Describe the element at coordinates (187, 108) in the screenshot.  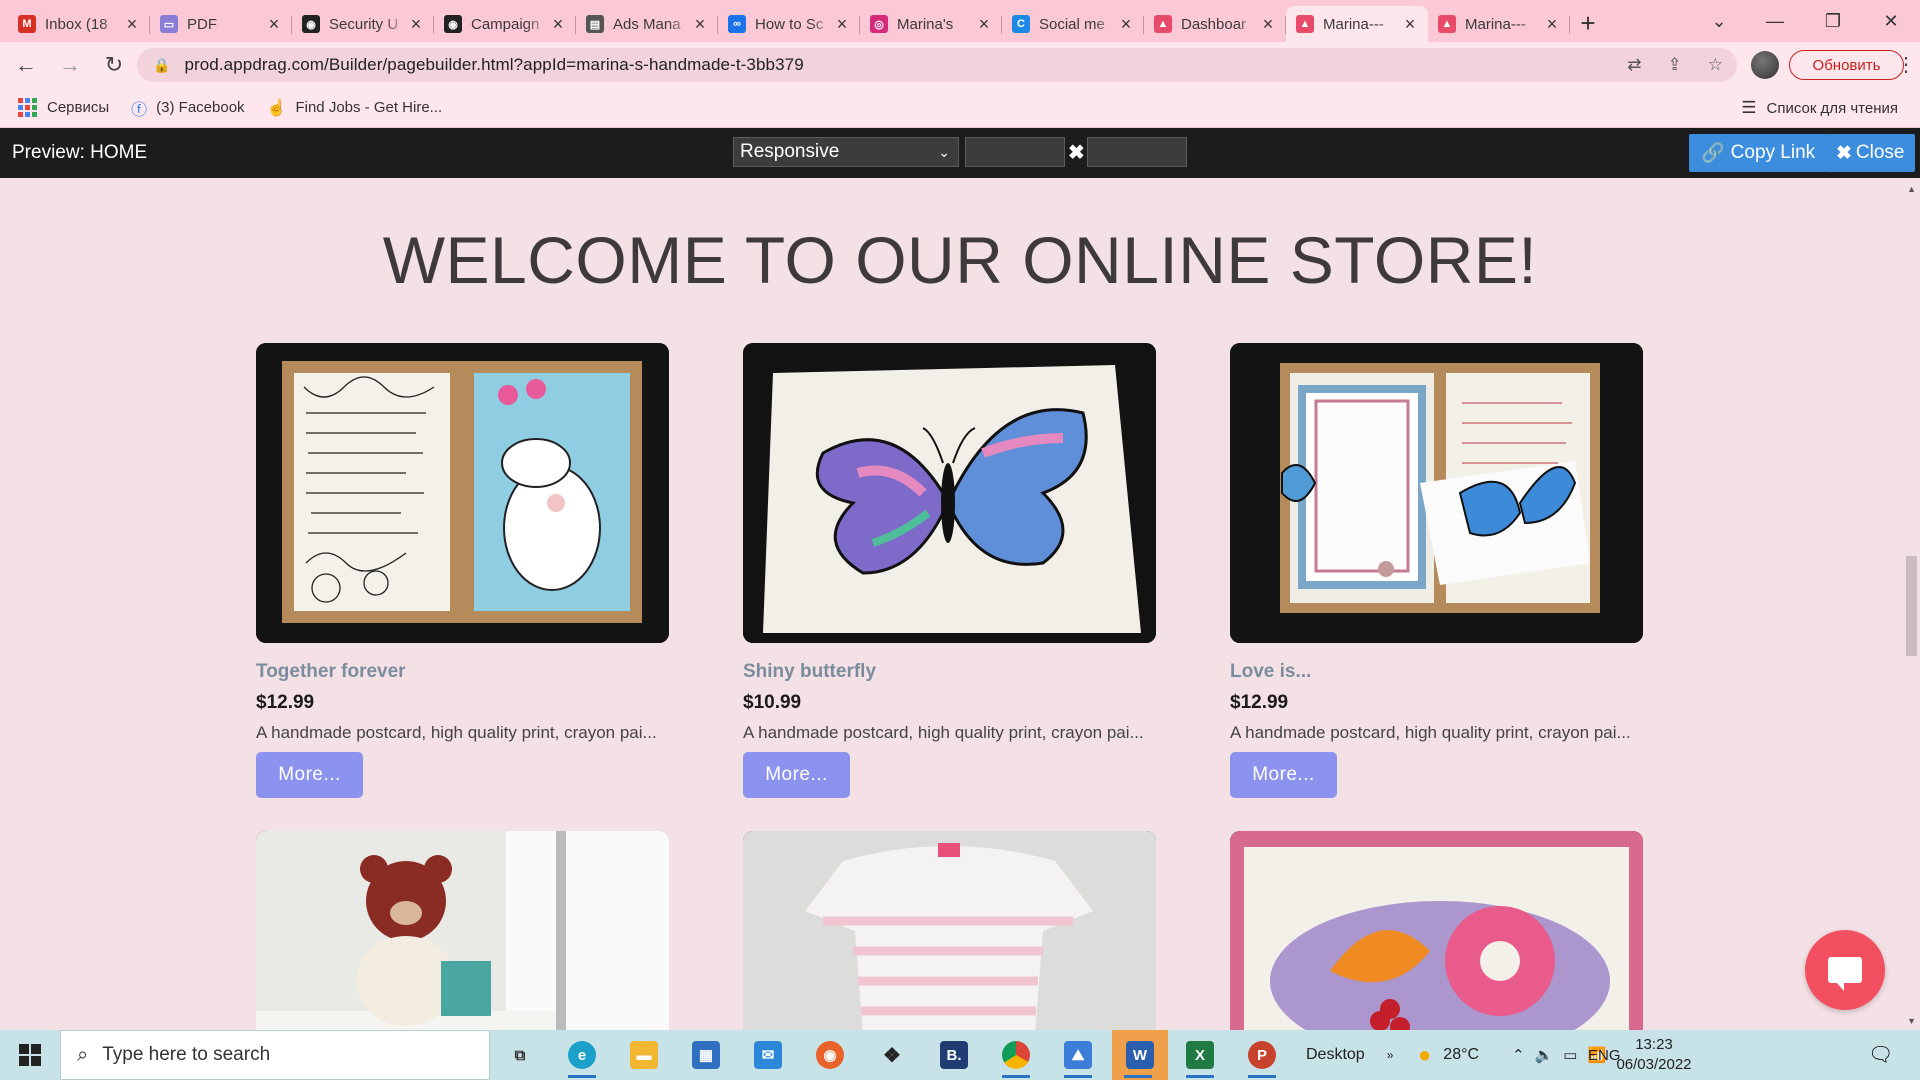
I see `bookmark-facebook: ⓕ (3) Facebook` at that location.